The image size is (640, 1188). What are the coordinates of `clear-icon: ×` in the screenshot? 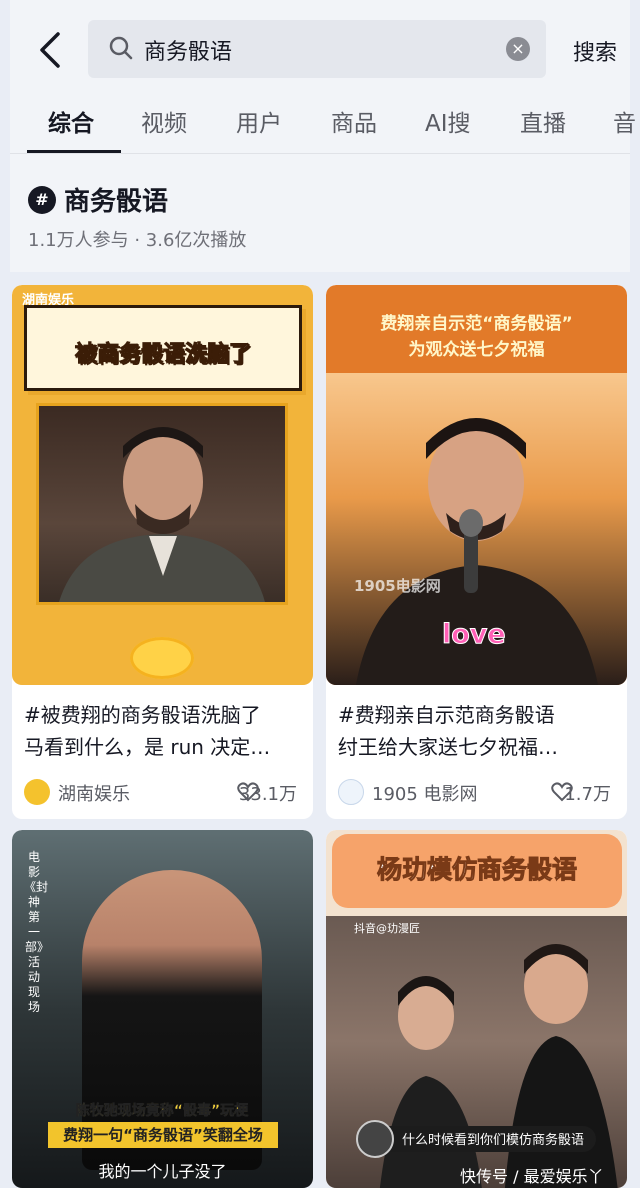 It's located at (518, 49).